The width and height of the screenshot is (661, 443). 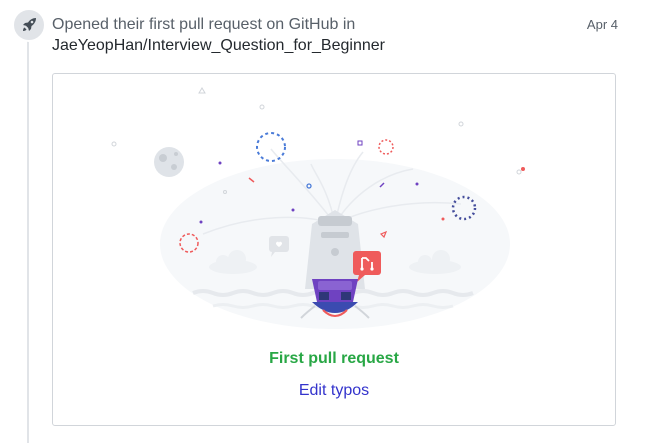 I want to click on event-date: Apr 4, so click(x=602, y=24).